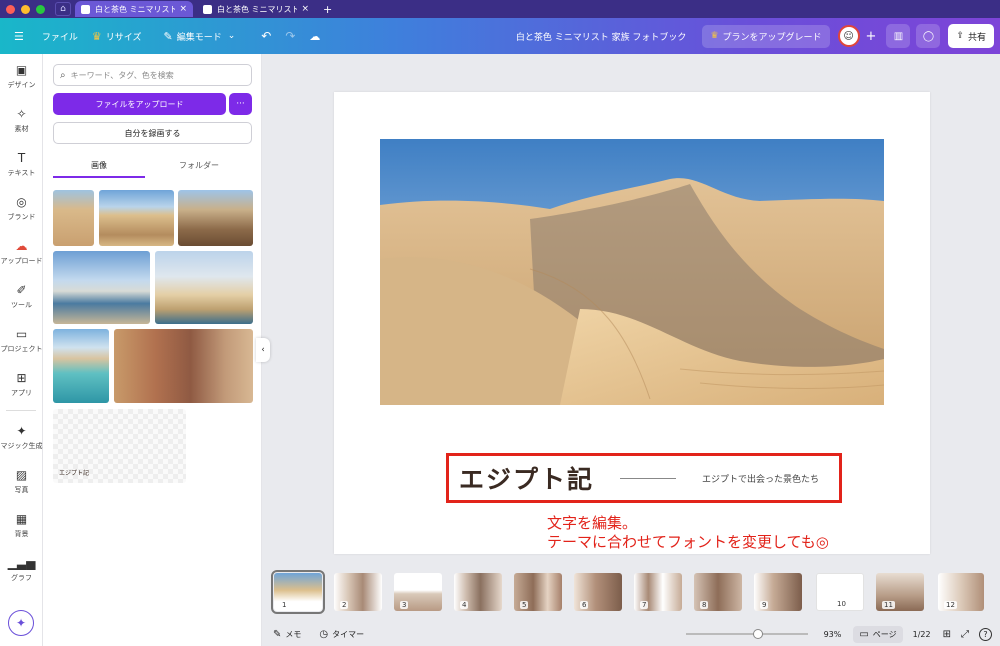 This screenshot has width=1000, height=646. Describe the element at coordinates (778, 592) in the screenshot. I see `page-thumbnail: 9` at that location.